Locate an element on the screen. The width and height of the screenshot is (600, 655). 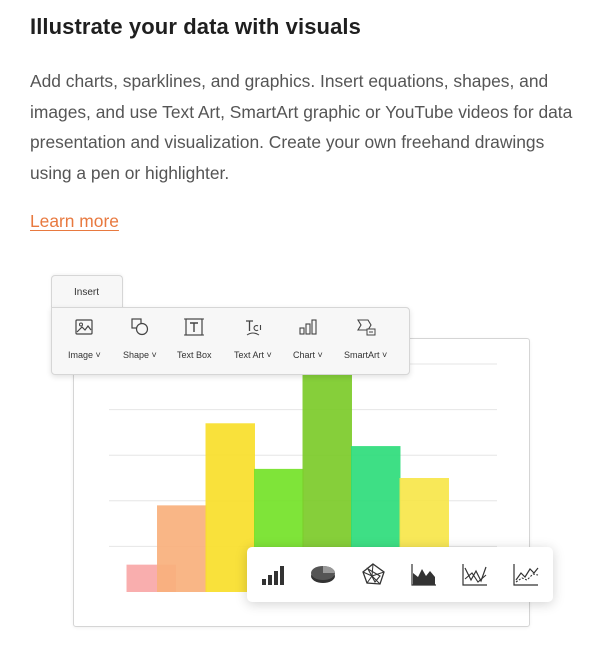
text-box-button: Text Box is located at coordinates (194, 338).